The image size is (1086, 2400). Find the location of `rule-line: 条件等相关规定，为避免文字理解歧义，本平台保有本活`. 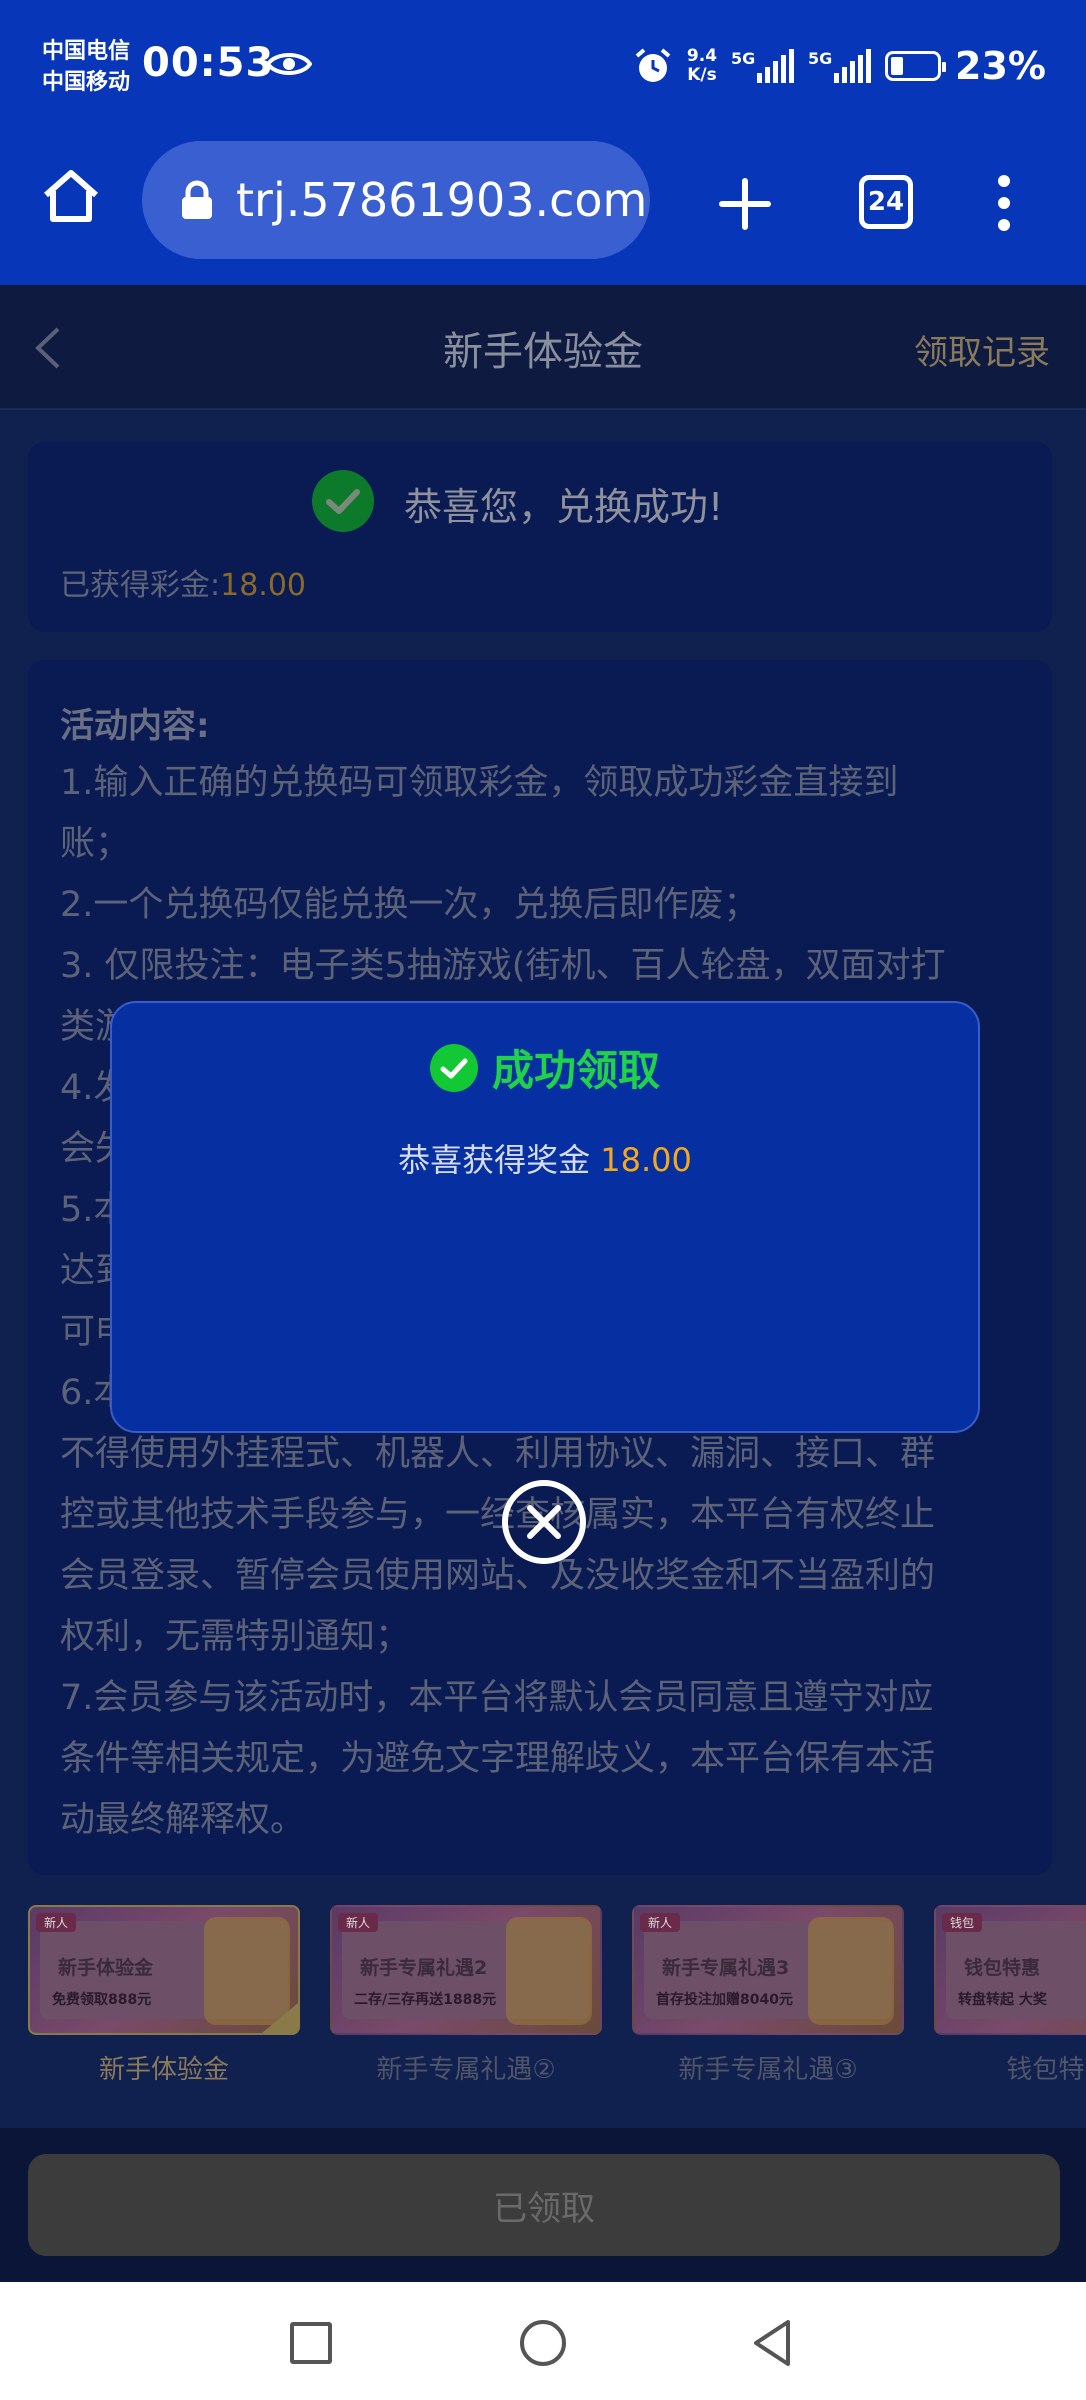

rule-line: 条件等相关规定，为避免文字理解歧义，本平台保有本活 is located at coordinates (498, 1759).